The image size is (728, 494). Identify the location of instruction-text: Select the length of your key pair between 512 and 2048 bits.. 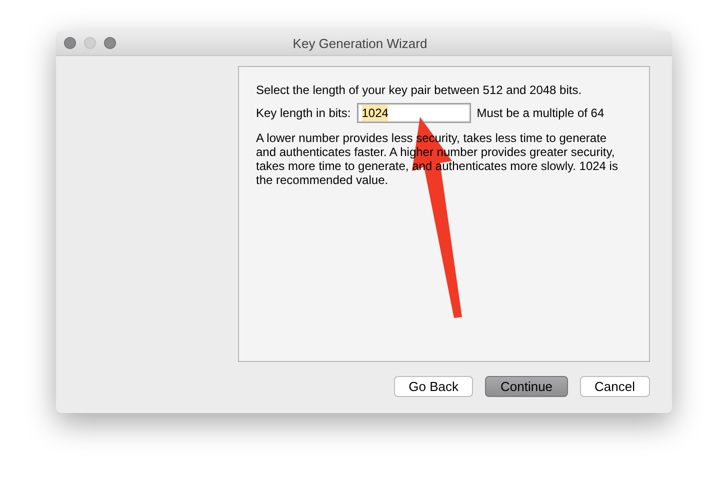
(419, 90).